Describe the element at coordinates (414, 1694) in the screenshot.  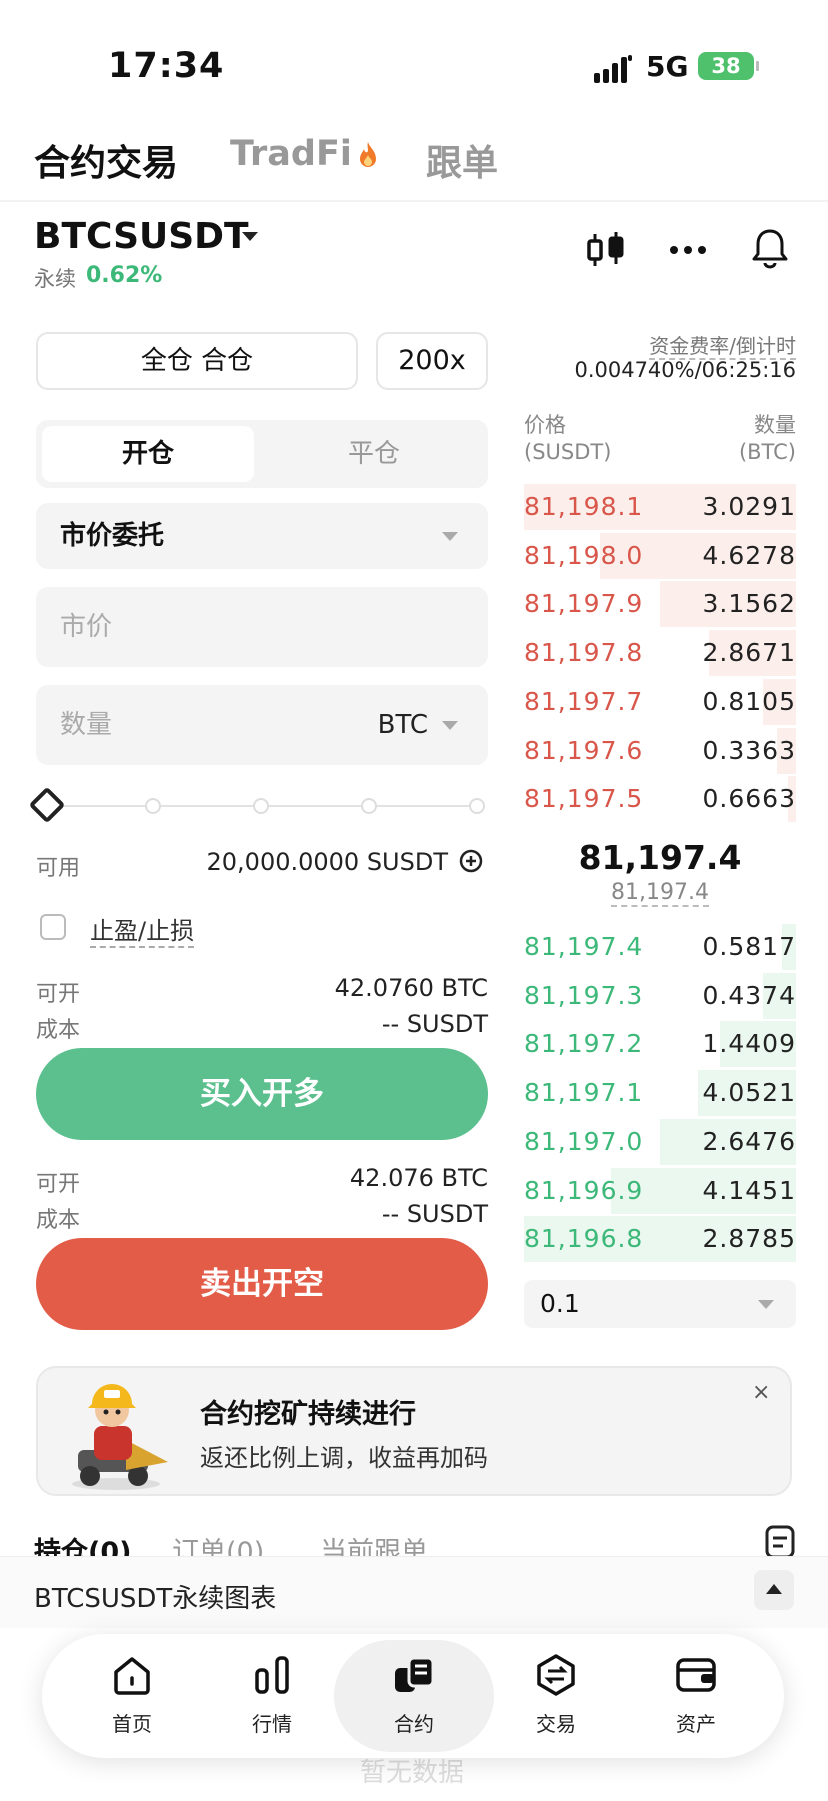
I see `nav-futures: 合约` at that location.